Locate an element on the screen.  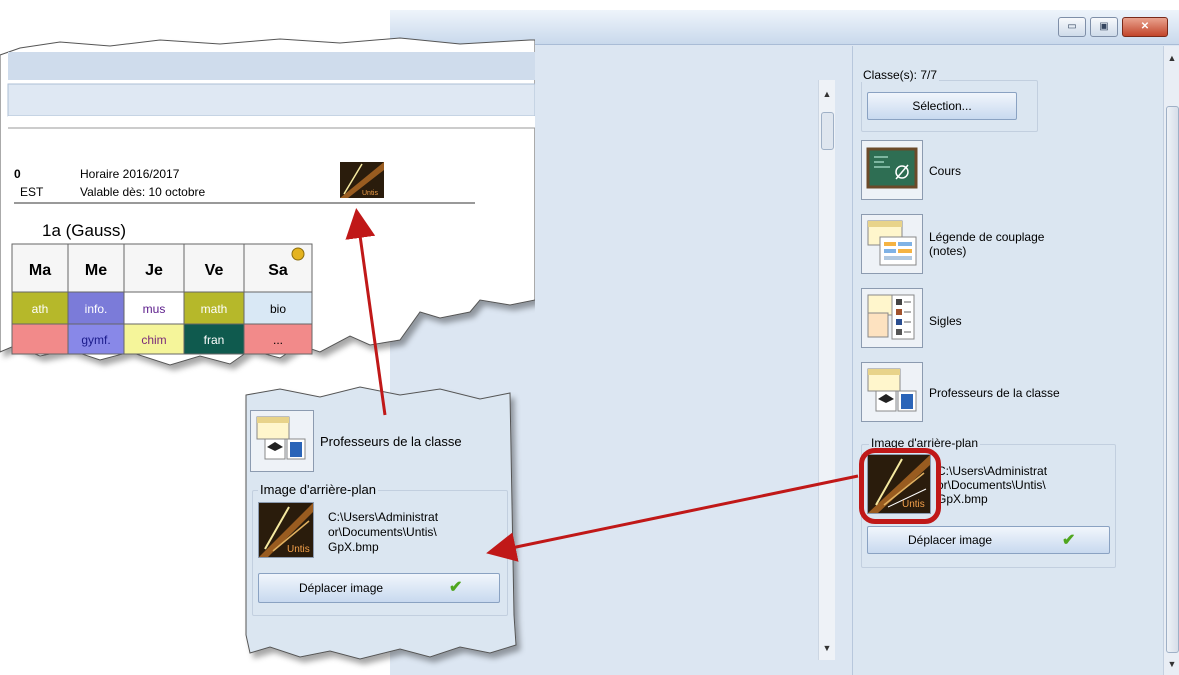
schedule-year: Horaire 2016/2017 is located at coordinates (130, 174).